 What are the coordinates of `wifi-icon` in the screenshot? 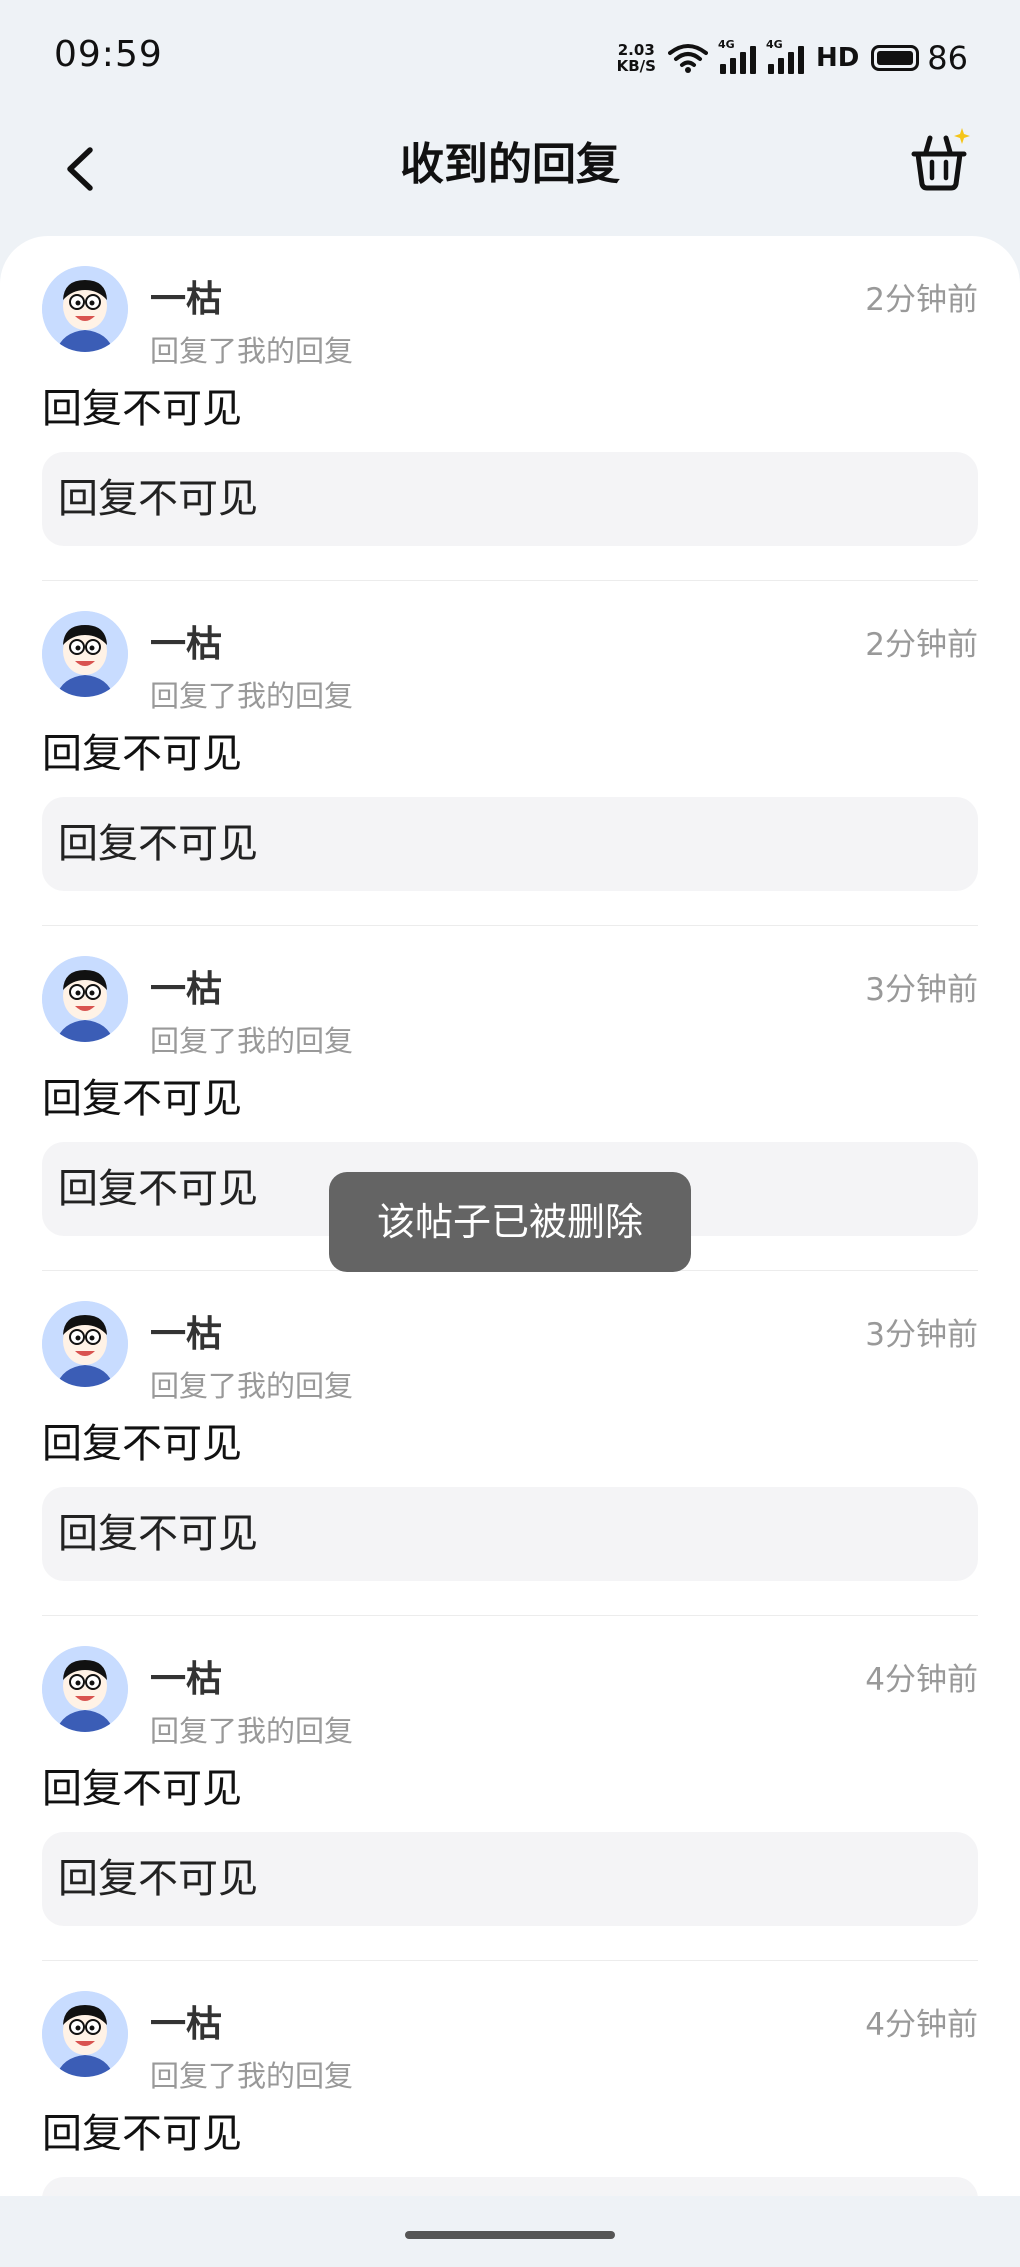 It's located at (687, 58).